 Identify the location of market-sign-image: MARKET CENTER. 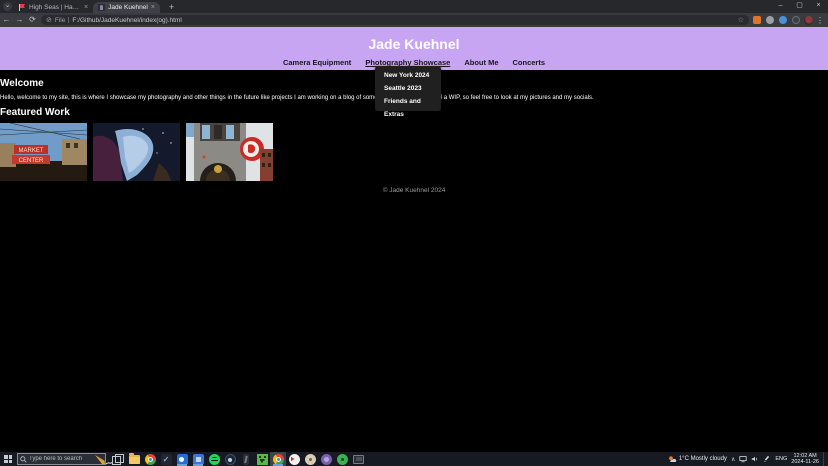
(43, 152).